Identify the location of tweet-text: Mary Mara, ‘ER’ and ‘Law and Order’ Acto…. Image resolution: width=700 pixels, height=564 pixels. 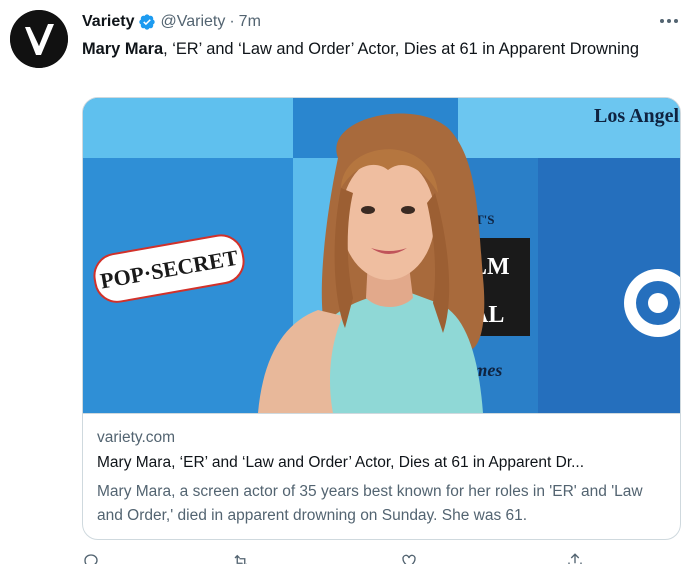
(372, 49).